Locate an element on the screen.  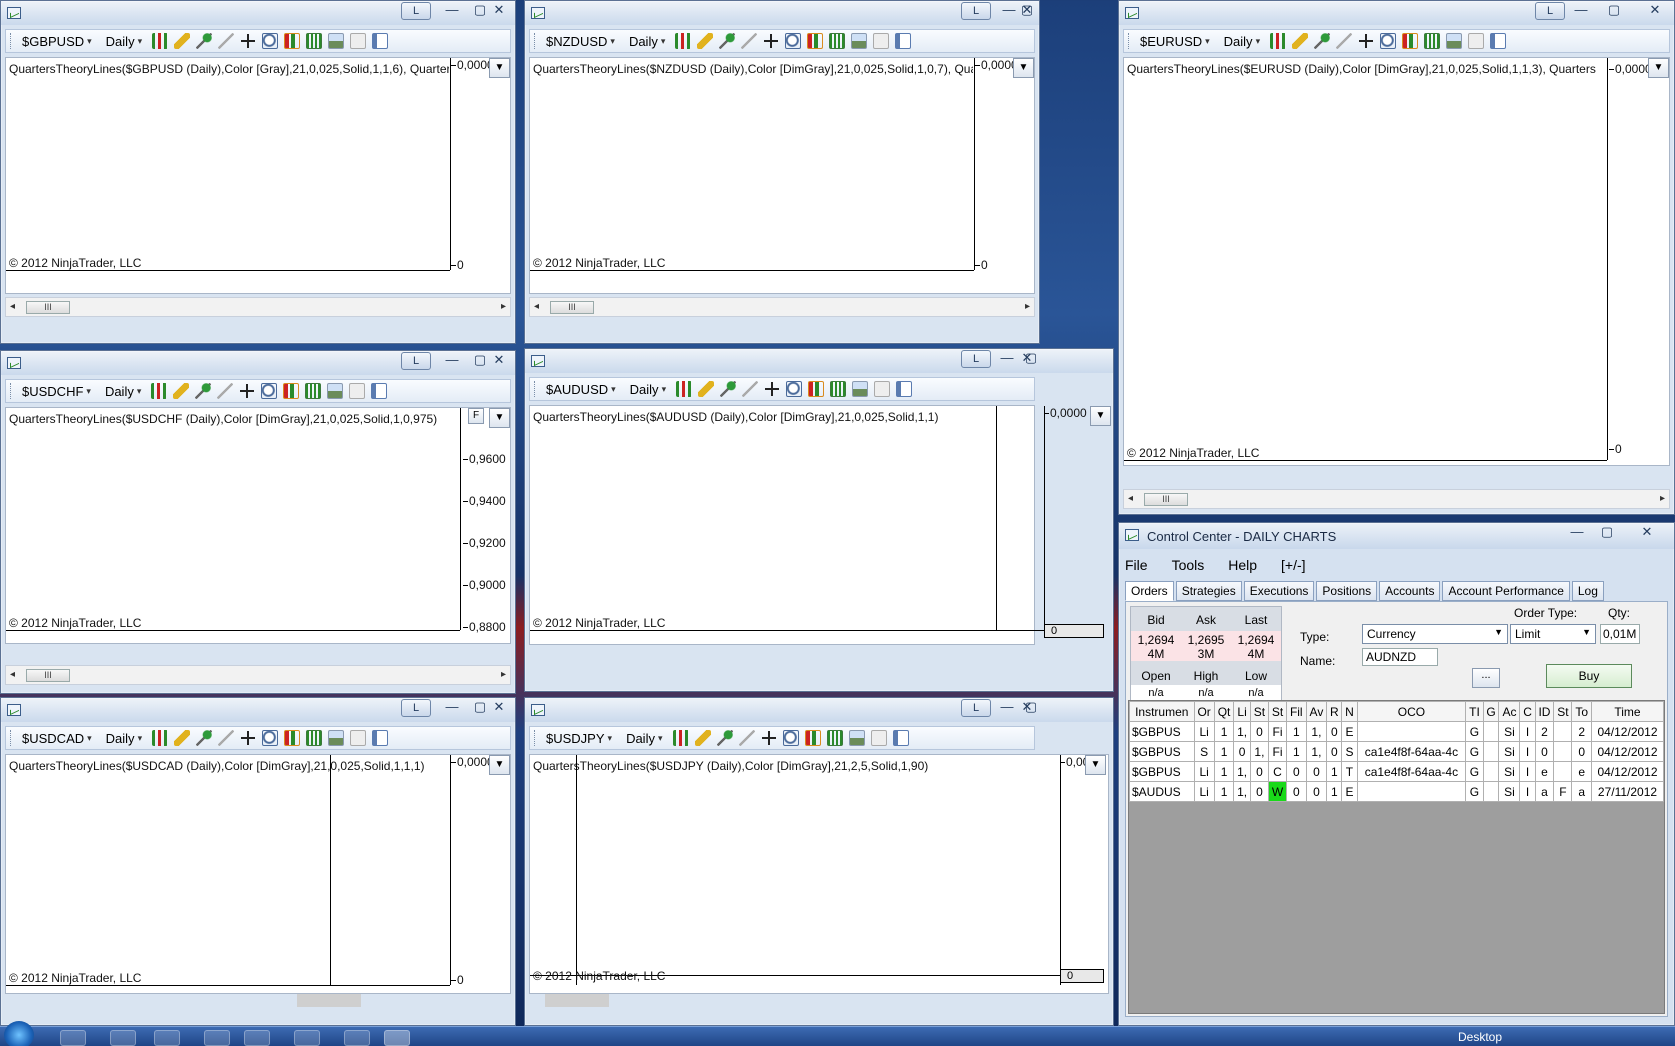
explorer-icon is located at coordinates (73, 1038).